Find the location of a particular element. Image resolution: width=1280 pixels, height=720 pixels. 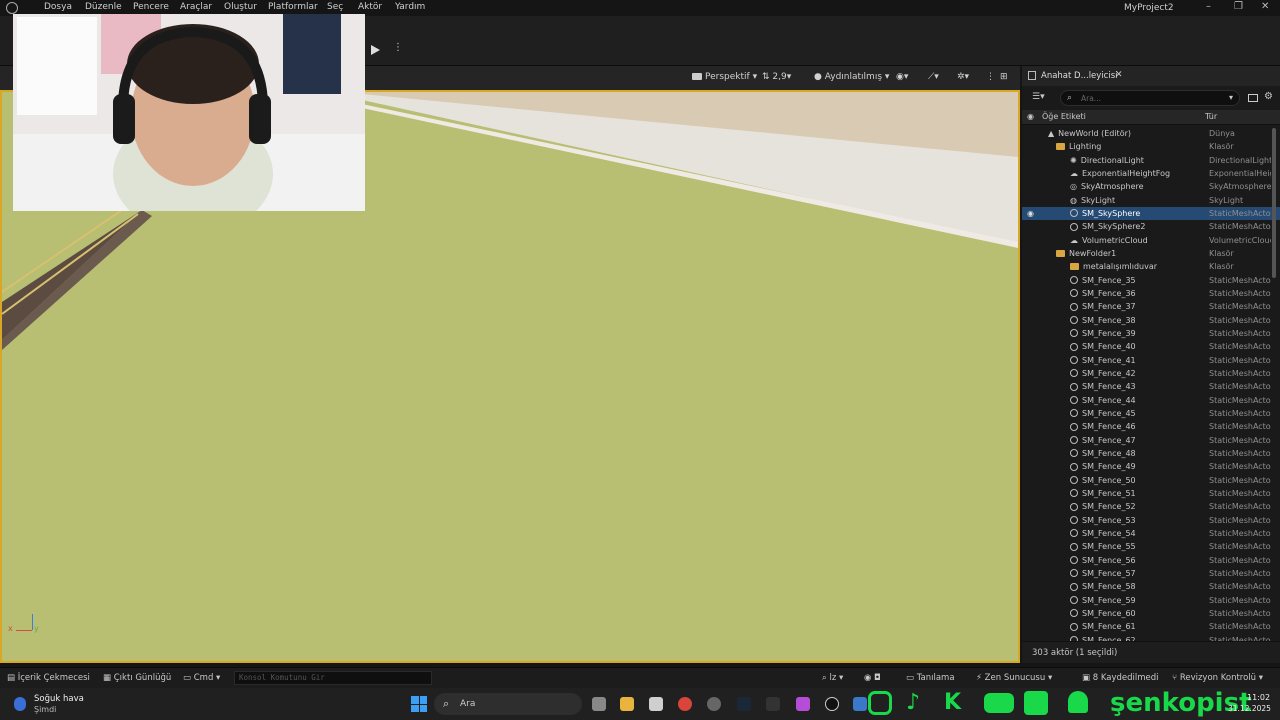

outliner-row: SM_Fence_44 StaticMeshActo is located at coordinates (1151, 400).